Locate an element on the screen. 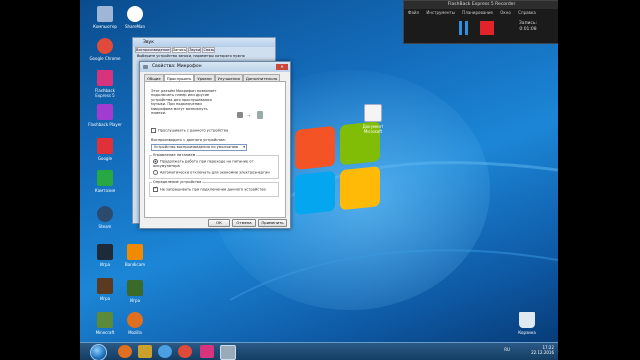 The height and width of the screenshot is (360, 640). desktop-icon-document: Документ Microsoft is located at coordinates (373, 119).